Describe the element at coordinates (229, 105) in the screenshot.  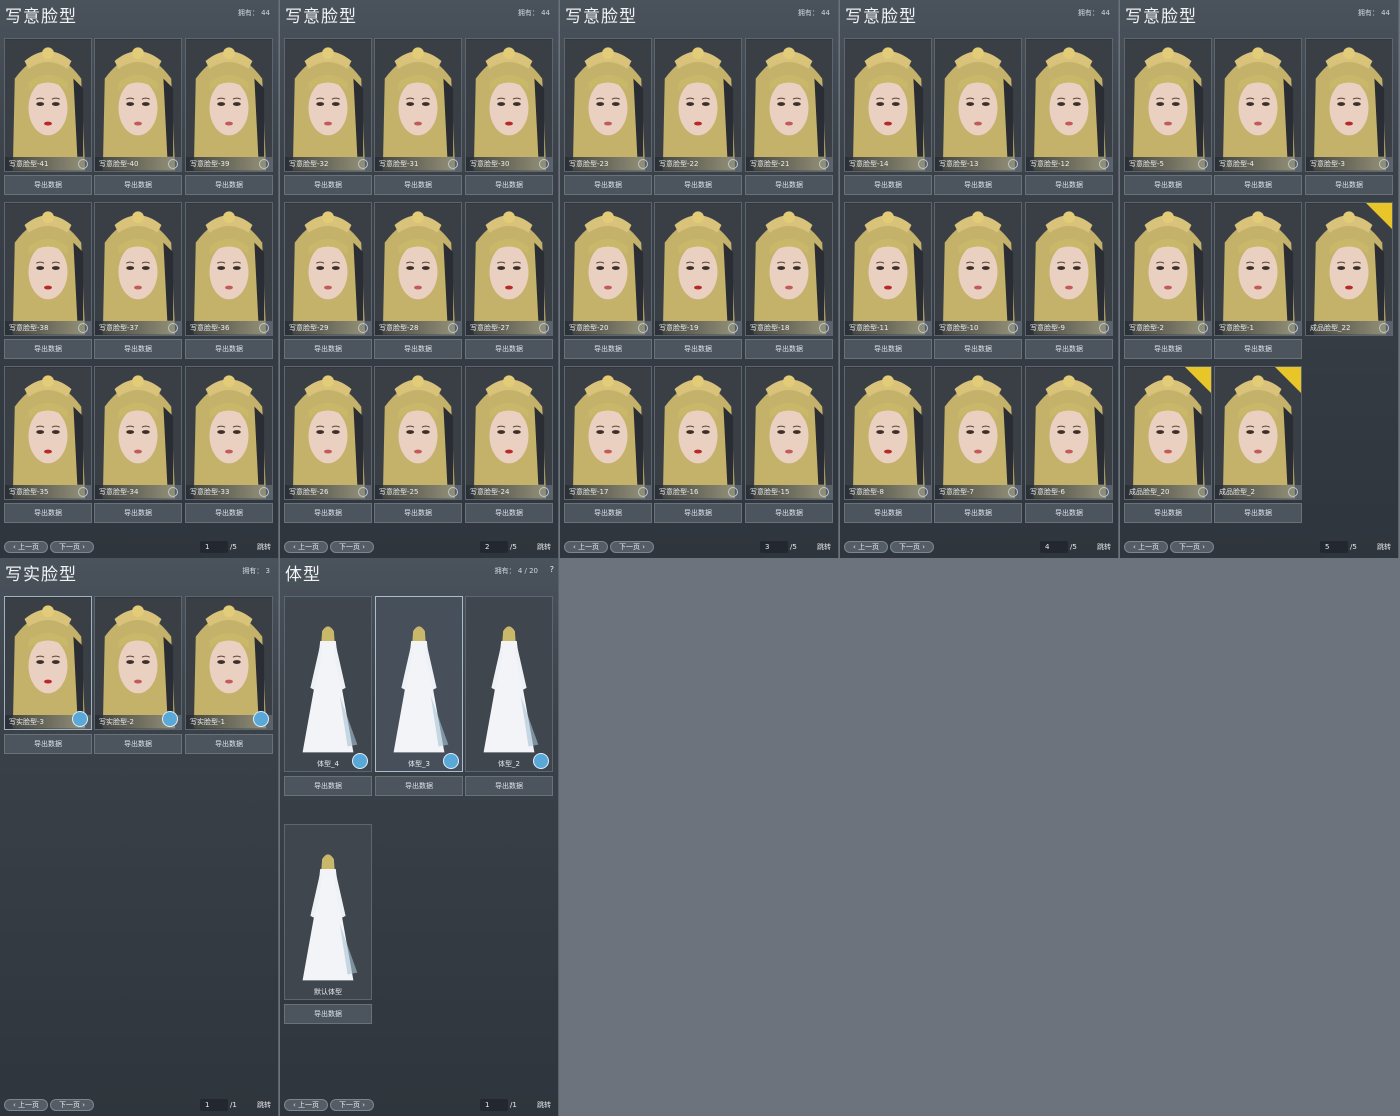
I see `face-card: 写意脸型-39` at that location.